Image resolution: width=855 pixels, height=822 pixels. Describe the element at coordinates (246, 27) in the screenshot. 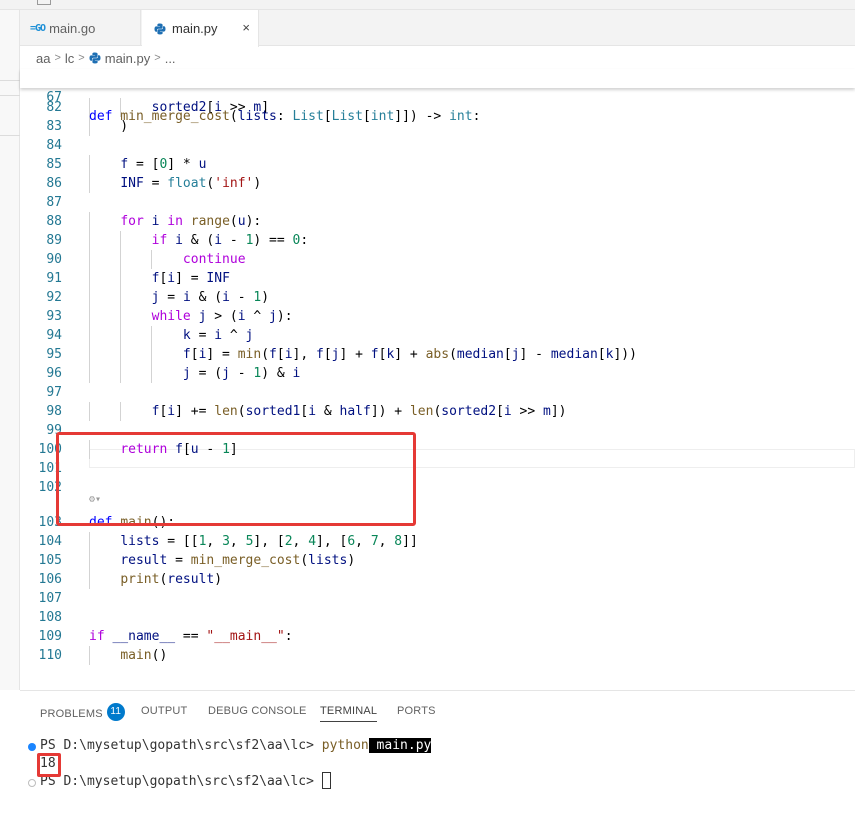

I see `close-icon: ×` at that location.